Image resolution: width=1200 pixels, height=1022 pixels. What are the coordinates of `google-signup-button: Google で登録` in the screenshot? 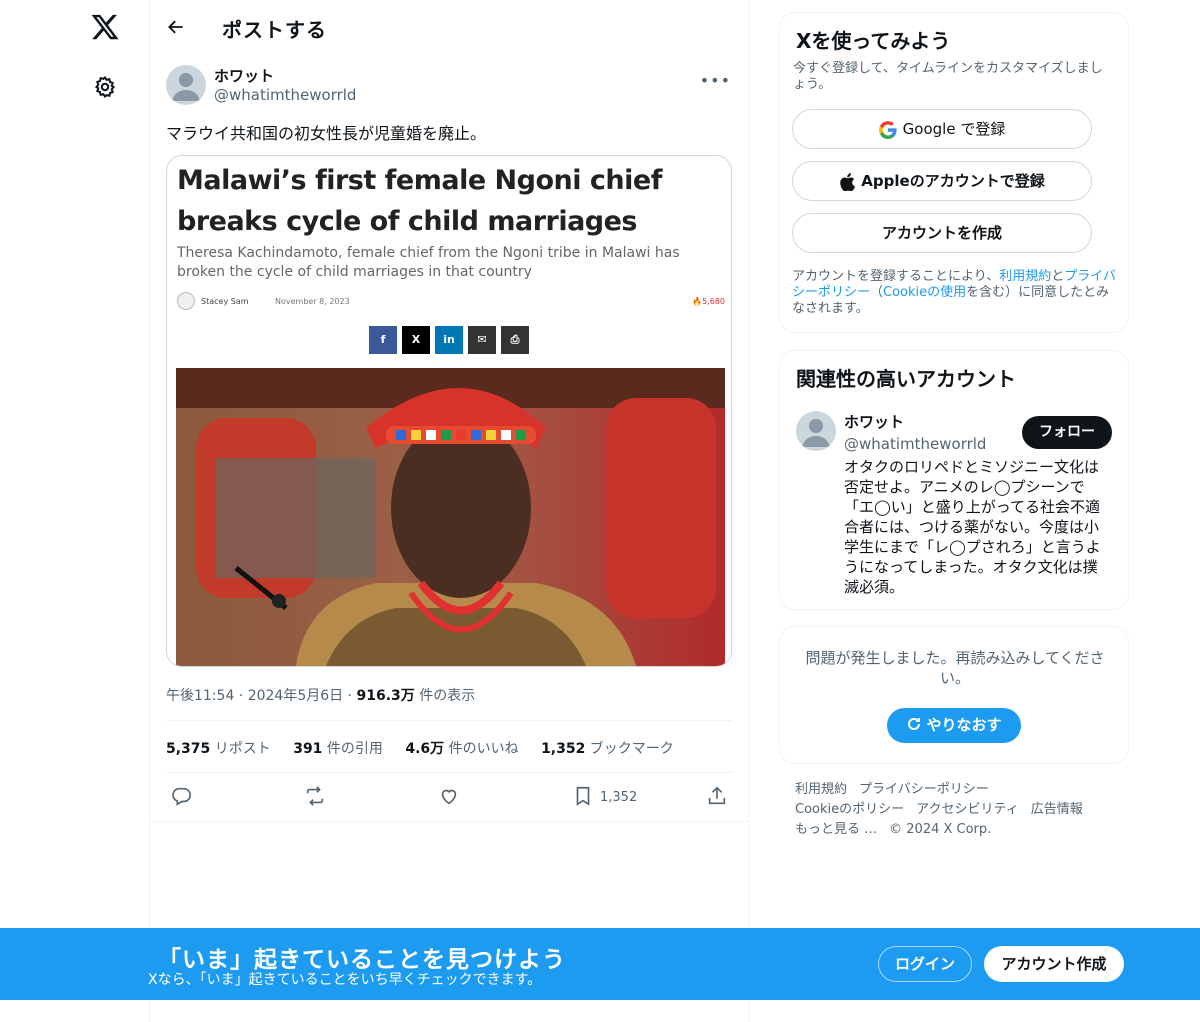 It's located at (942, 129).